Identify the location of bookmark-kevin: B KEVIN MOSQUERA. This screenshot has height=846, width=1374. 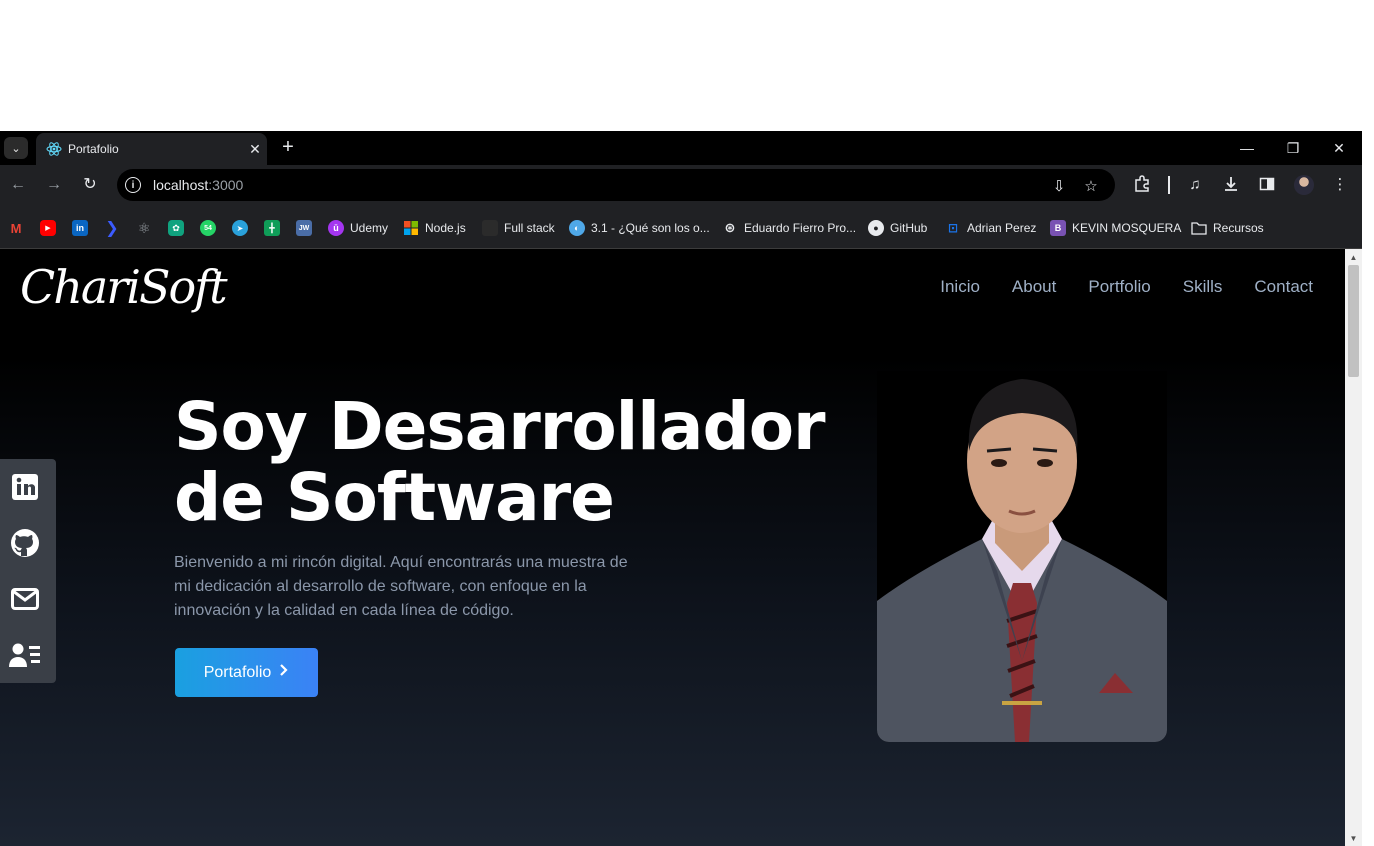
(1115, 228).